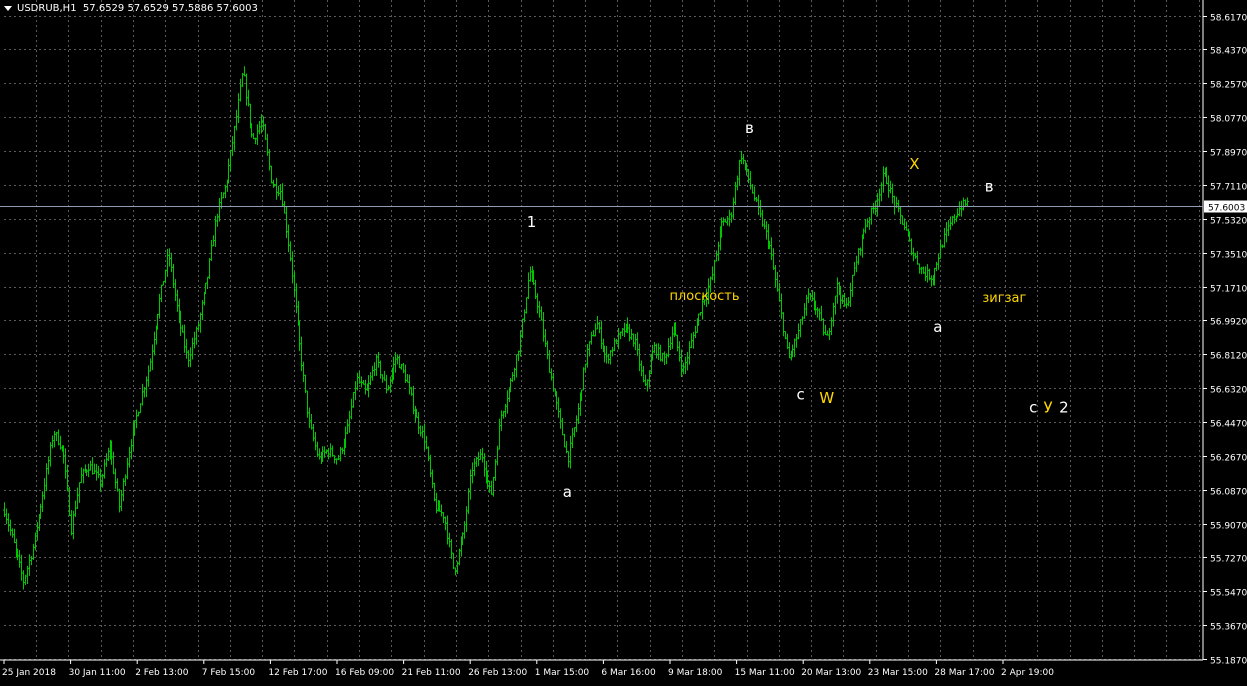  I want to click on time-tick-label: 26 Feb 13:00, so click(497, 673).